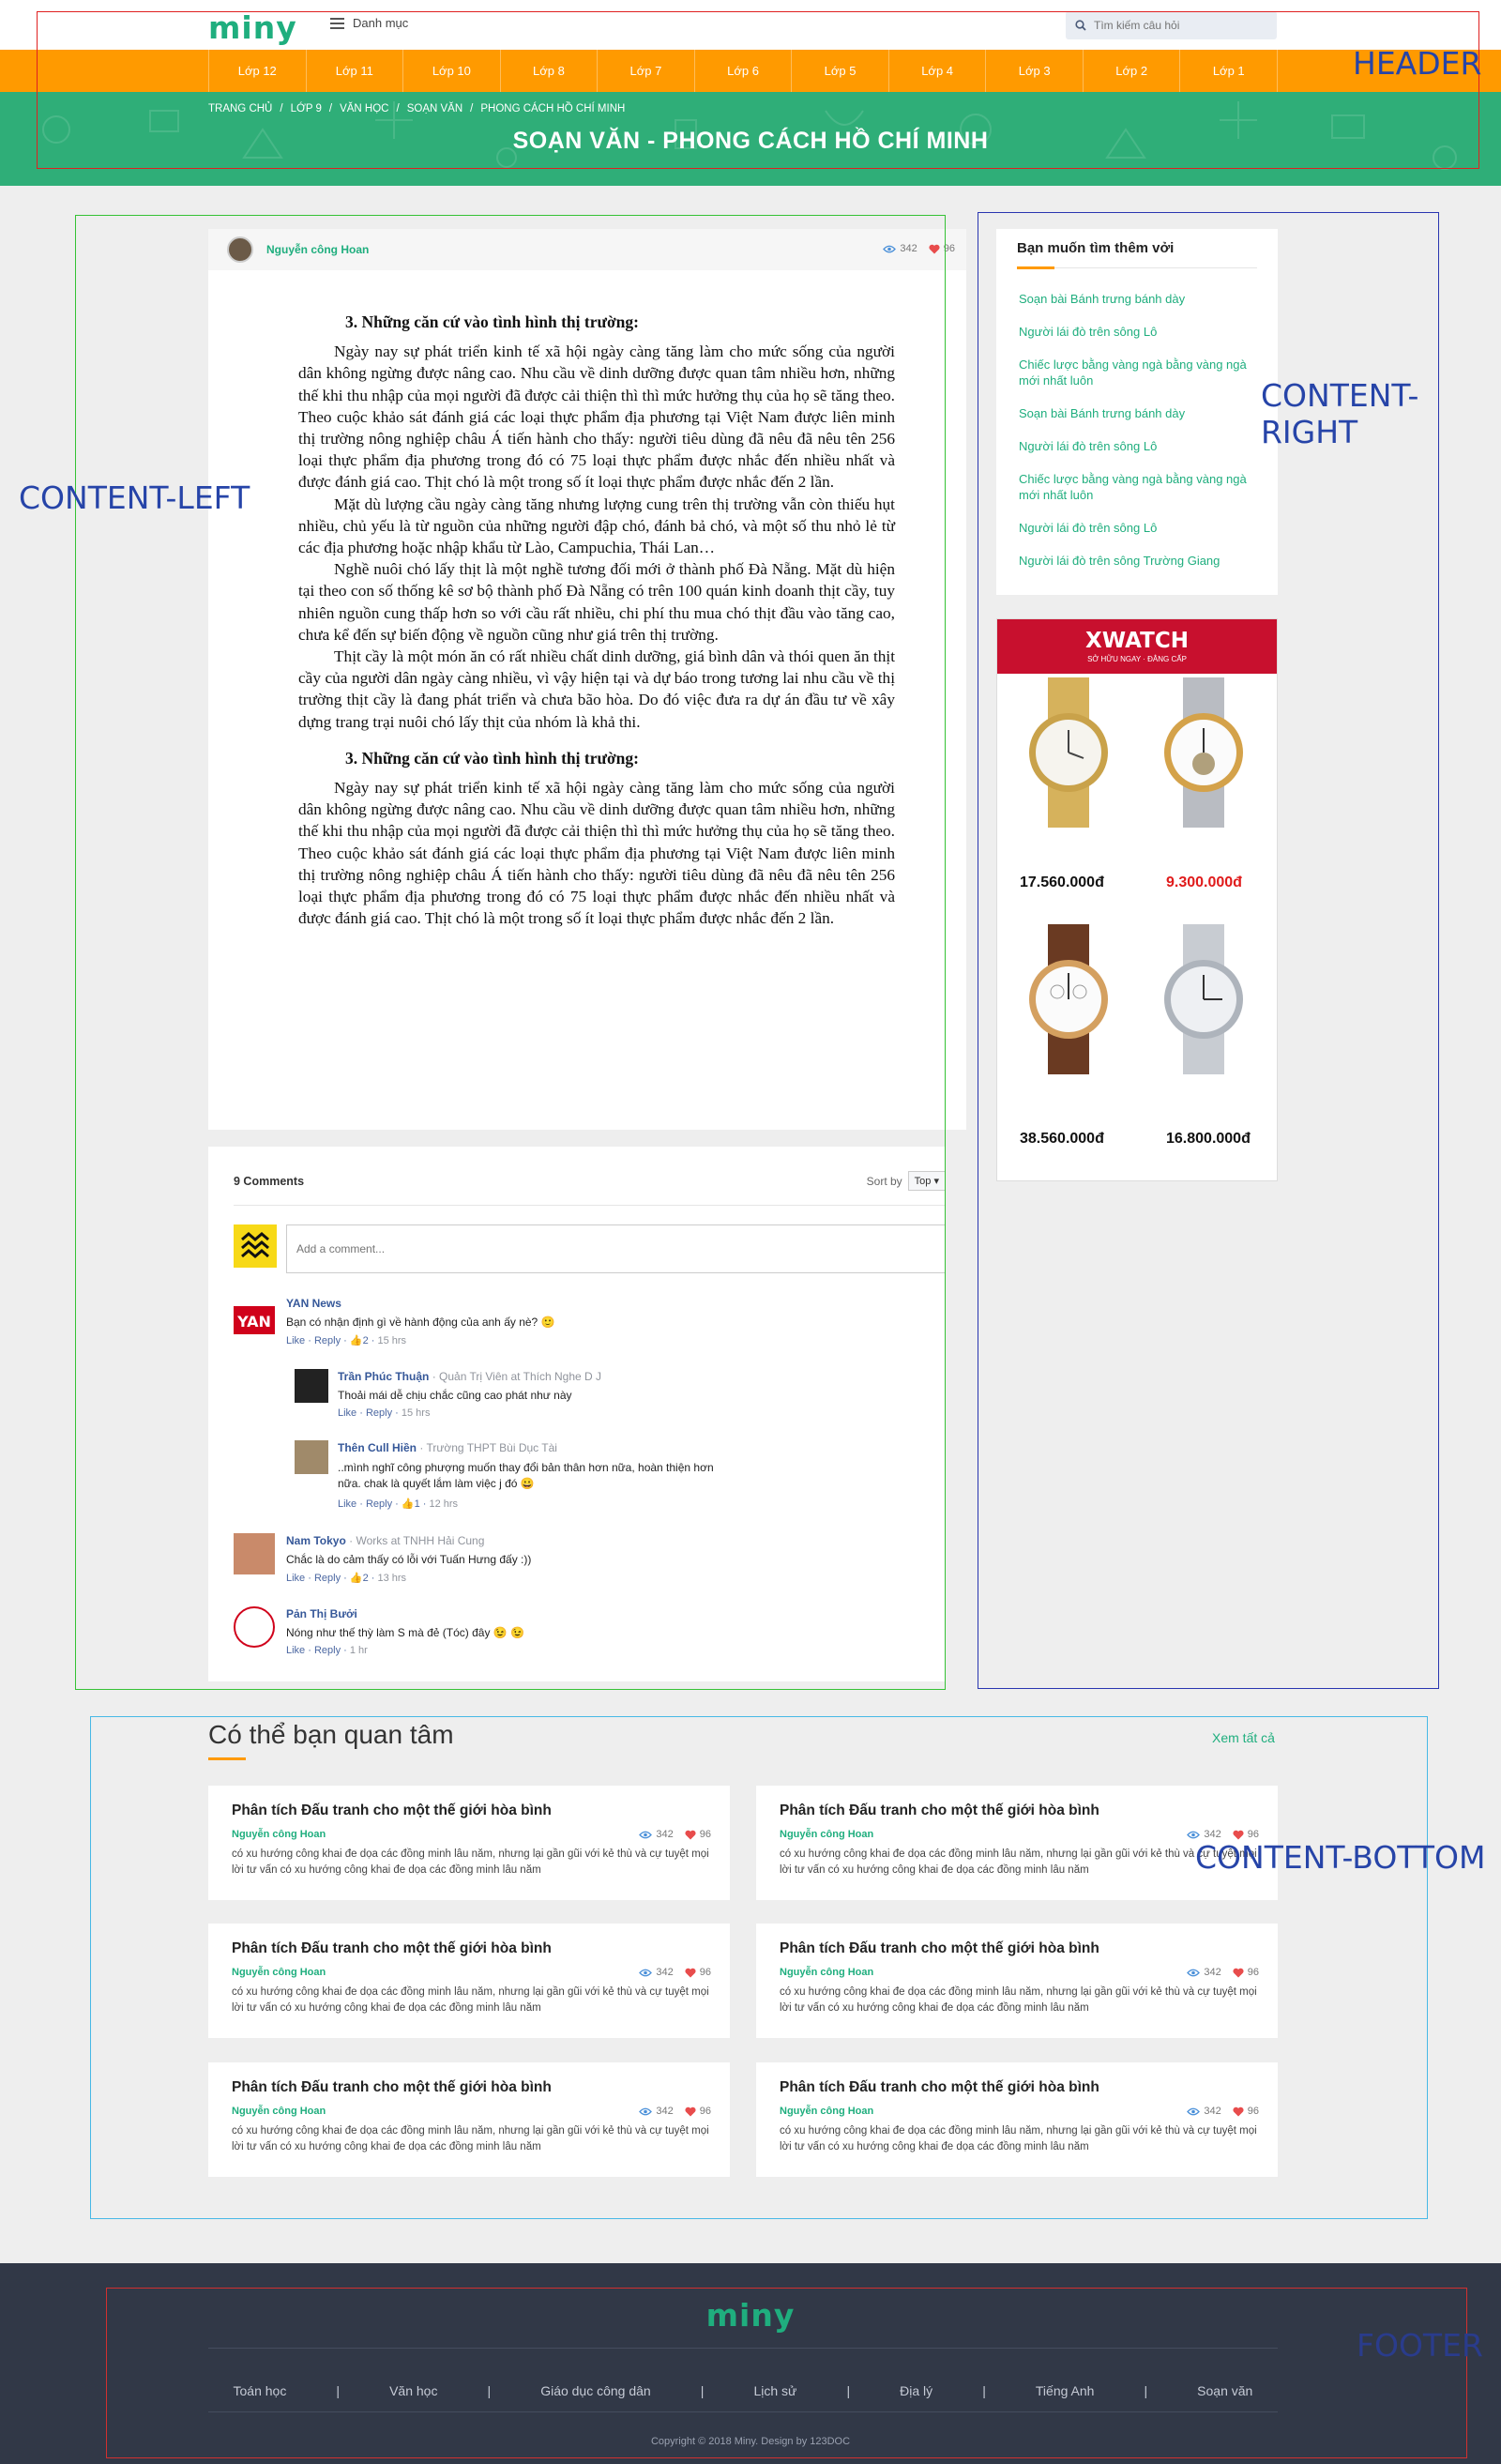  What do you see at coordinates (1229, 71) in the screenshot?
I see `grade-tab: Lớp 1` at bounding box center [1229, 71].